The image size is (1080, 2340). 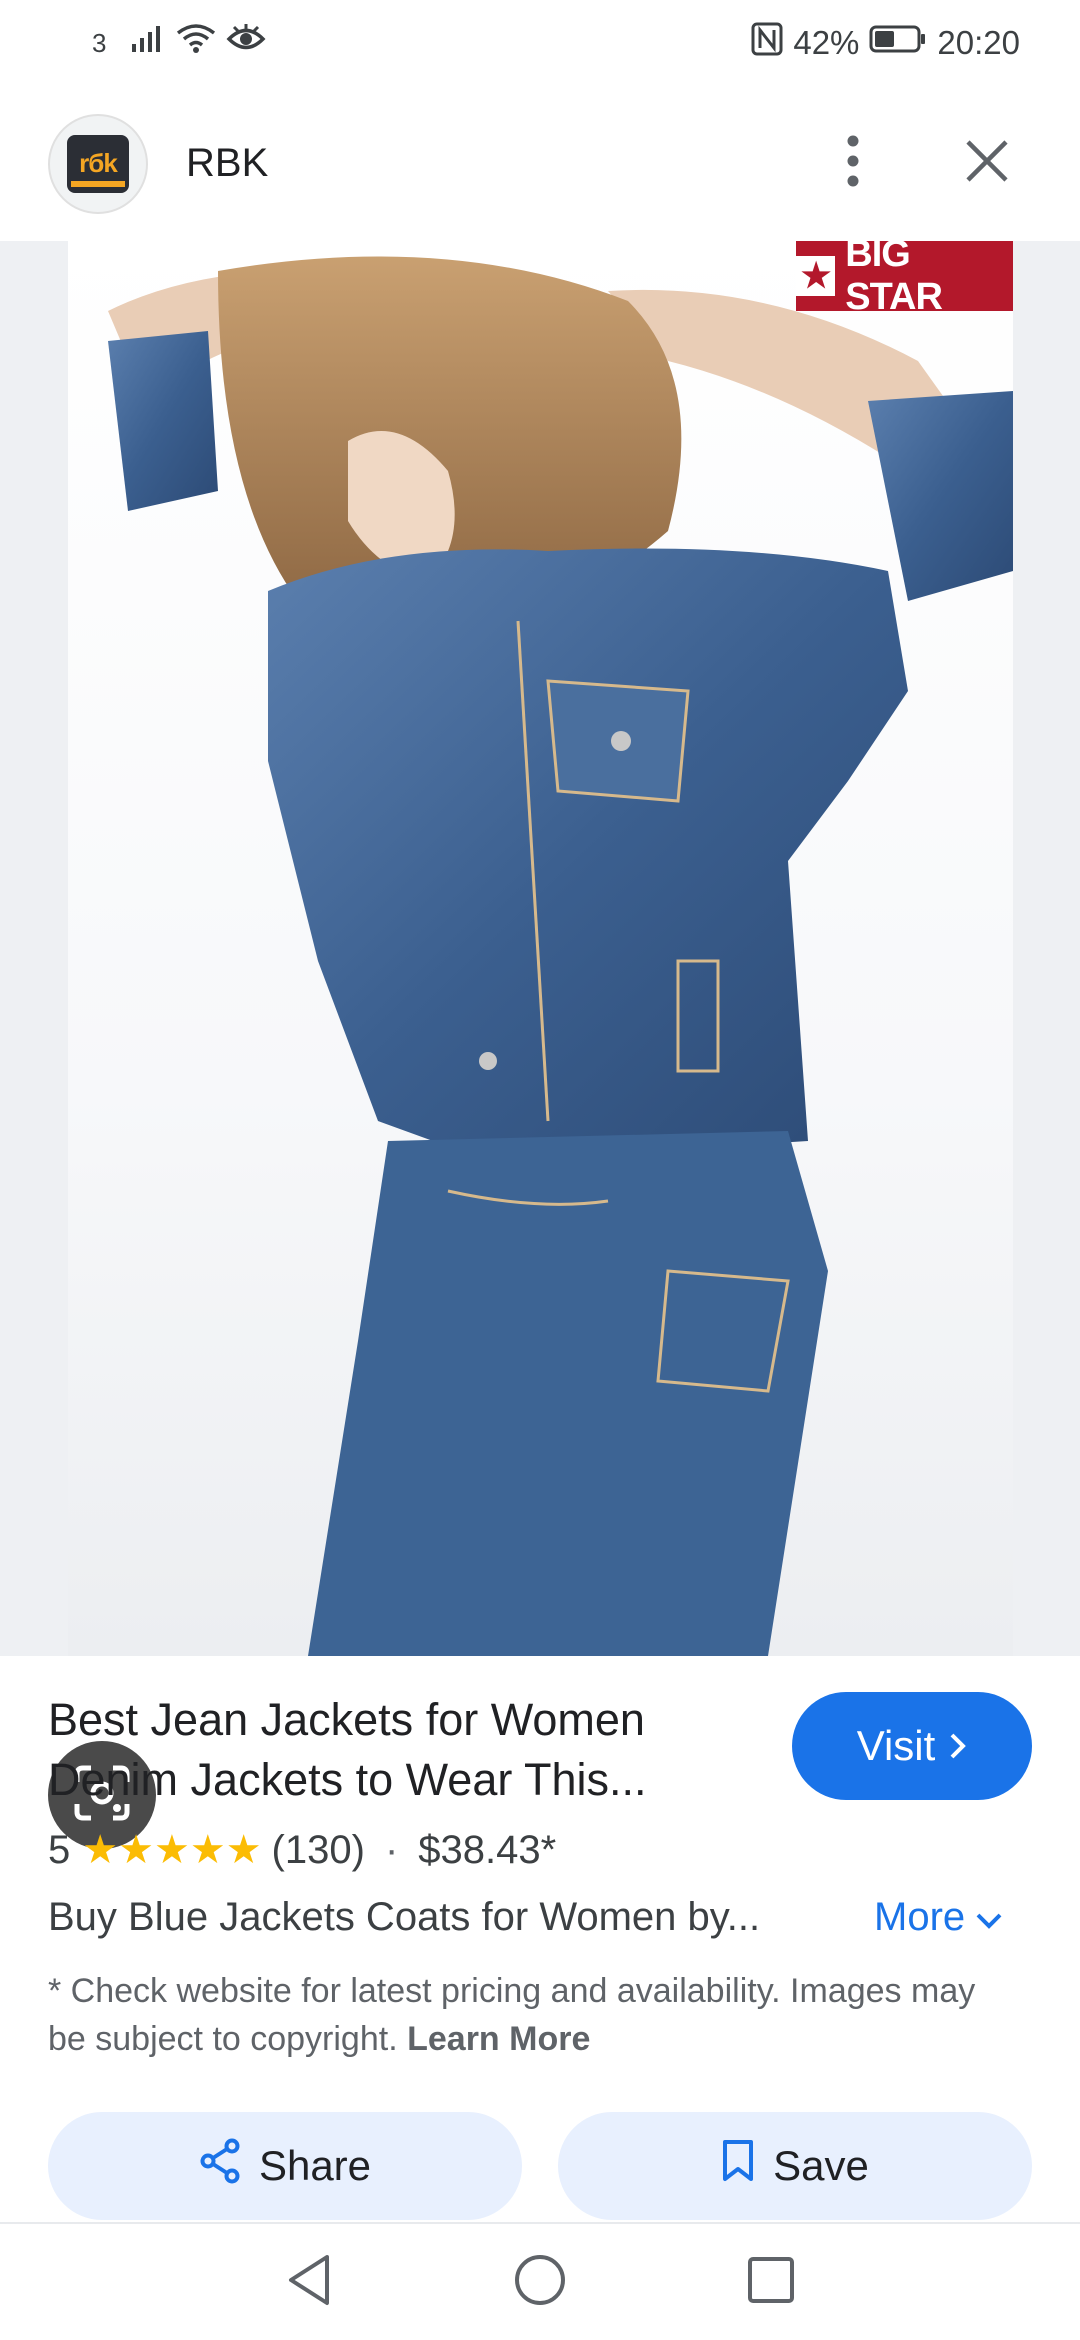 I want to click on star-logo-icon: ★, so click(x=816, y=276).